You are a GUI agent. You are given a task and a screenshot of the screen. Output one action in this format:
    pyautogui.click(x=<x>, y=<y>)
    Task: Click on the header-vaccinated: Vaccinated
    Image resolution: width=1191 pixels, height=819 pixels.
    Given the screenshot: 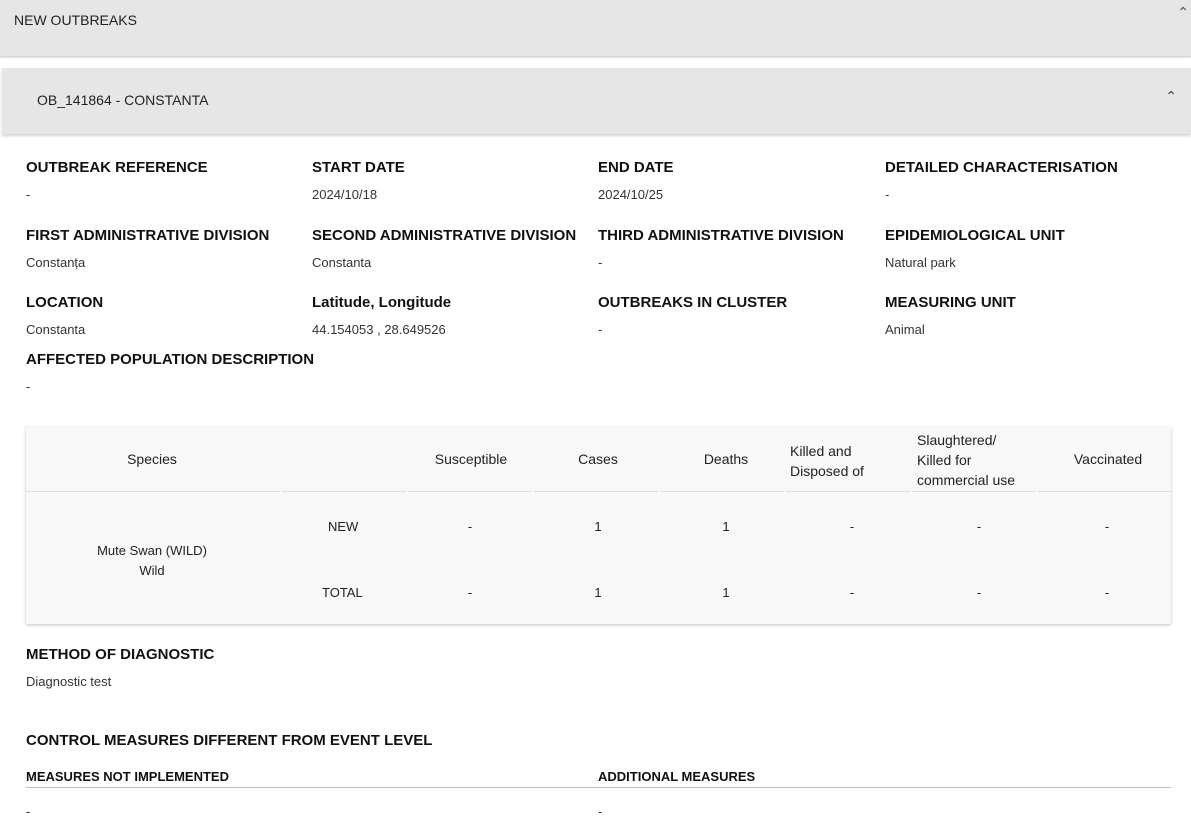 What is the action you would take?
    pyautogui.click(x=1108, y=459)
    